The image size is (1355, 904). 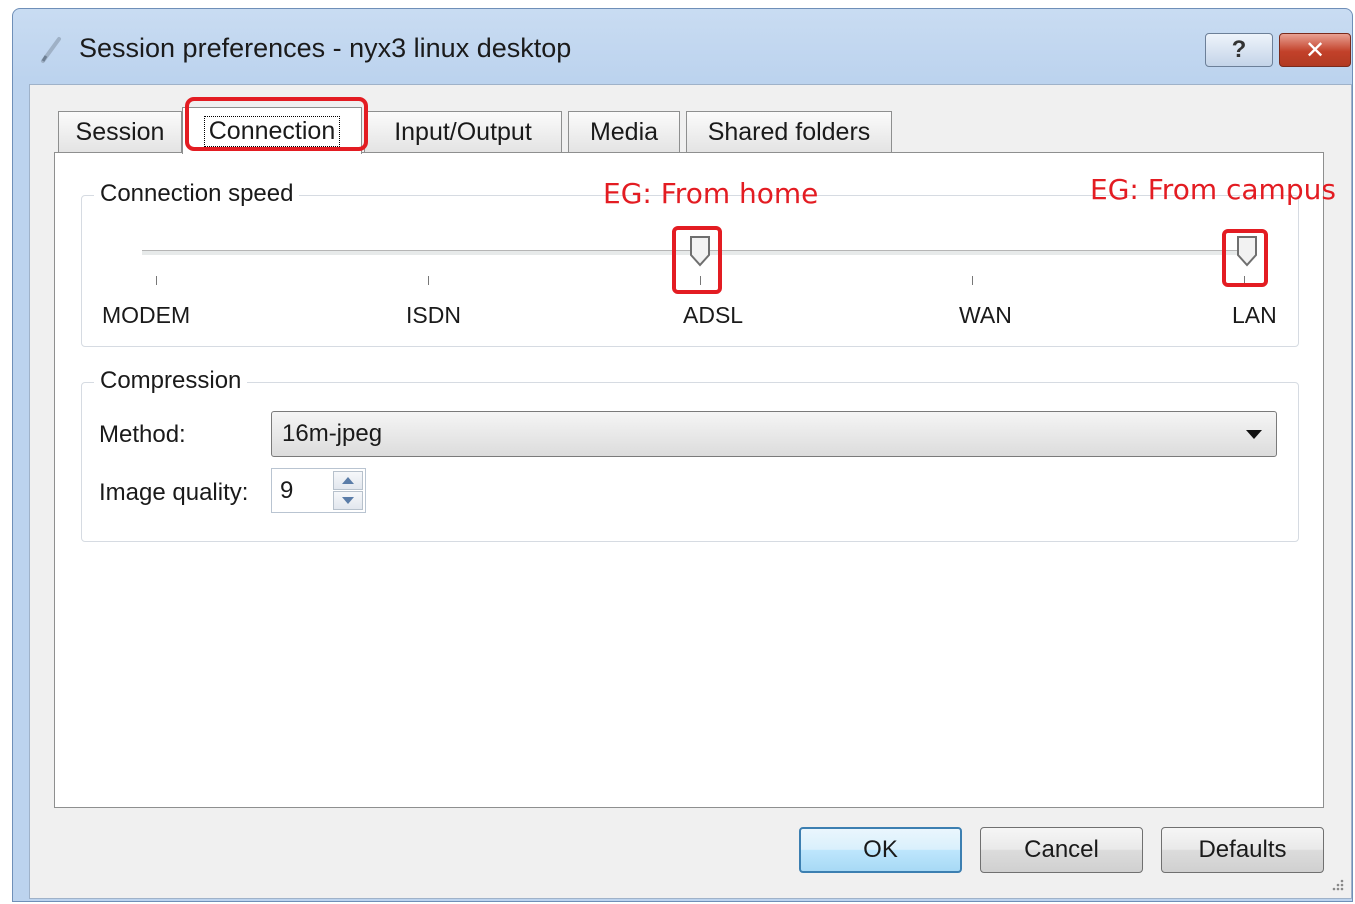 I want to click on speed-label-isdn: ISDN, so click(x=433, y=315).